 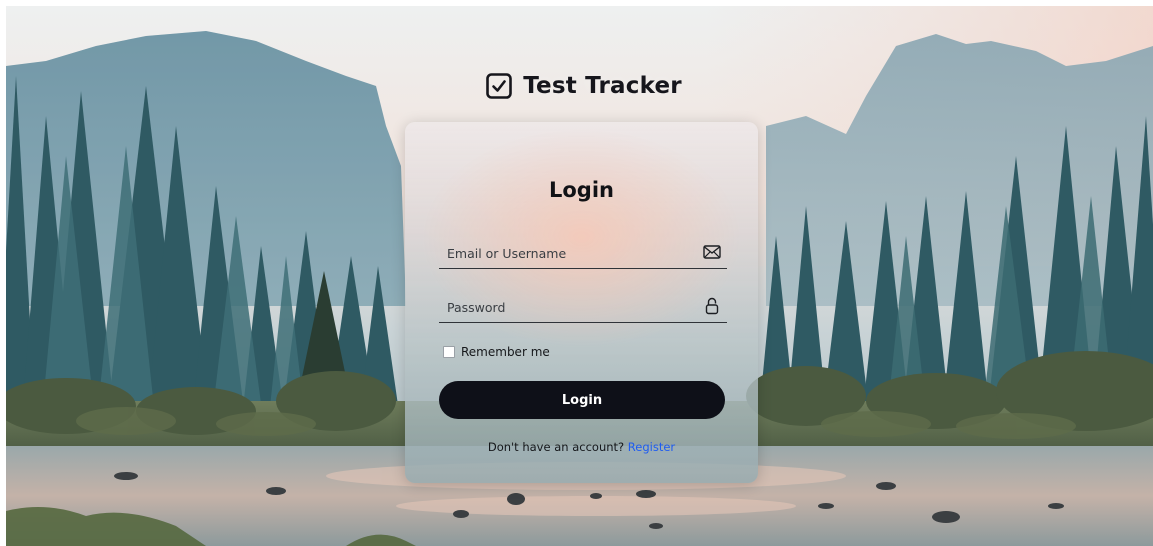 What do you see at coordinates (581, 190) in the screenshot?
I see `login-title: Login` at bounding box center [581, 190].